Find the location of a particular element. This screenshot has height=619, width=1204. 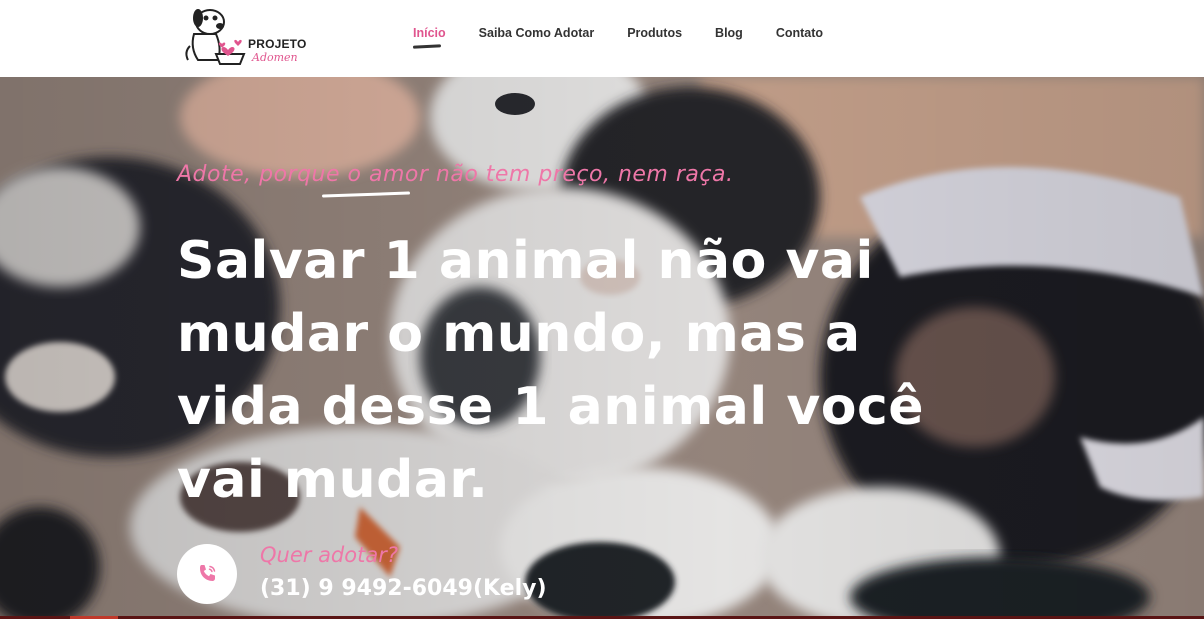

nav-item-produtos: Produtos is located at coordinates (654, 33).